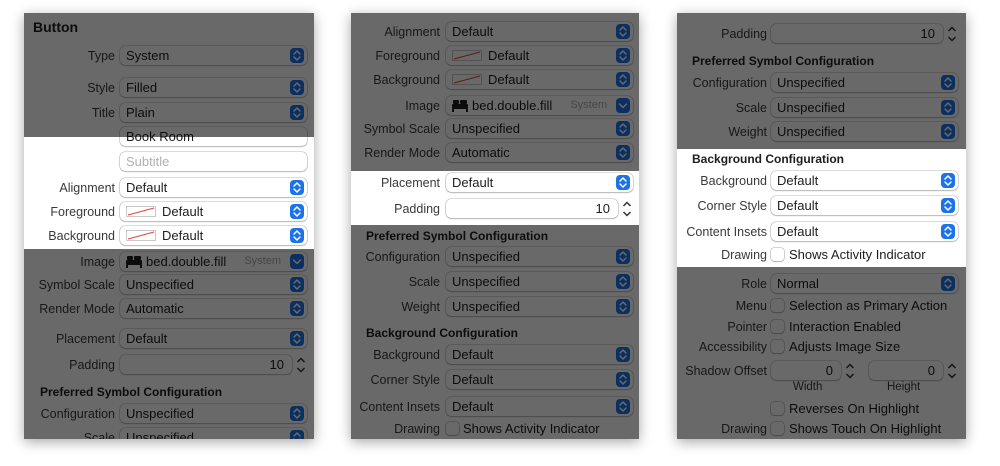  I want to click on reverses-on-highlight-label: Reverses On Highlight, so click(854, 408).